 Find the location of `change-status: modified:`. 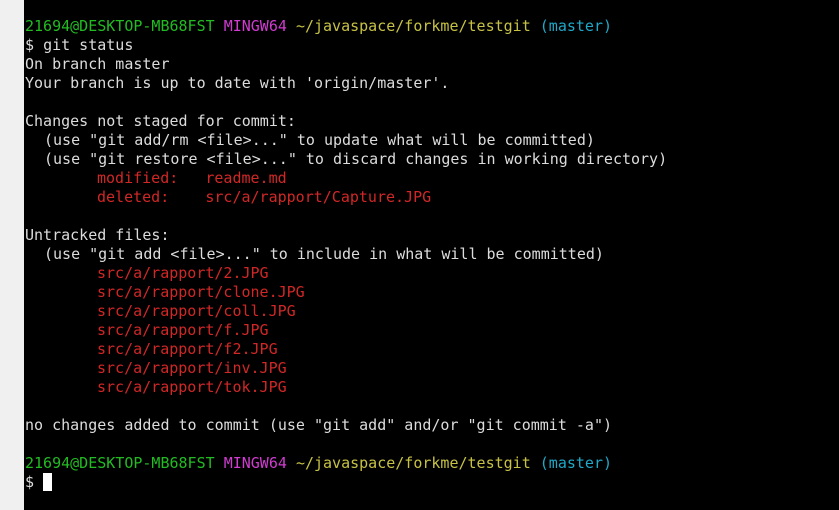

change-status: modified: is located at coordinates (138, 178).